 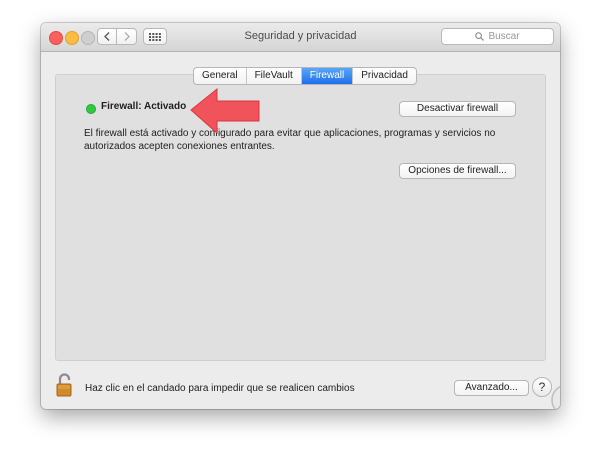 What do you see at coordinates (91, 109) in the screenshot?
I see `firewall-status-dot` at bounding box center [91, 109].